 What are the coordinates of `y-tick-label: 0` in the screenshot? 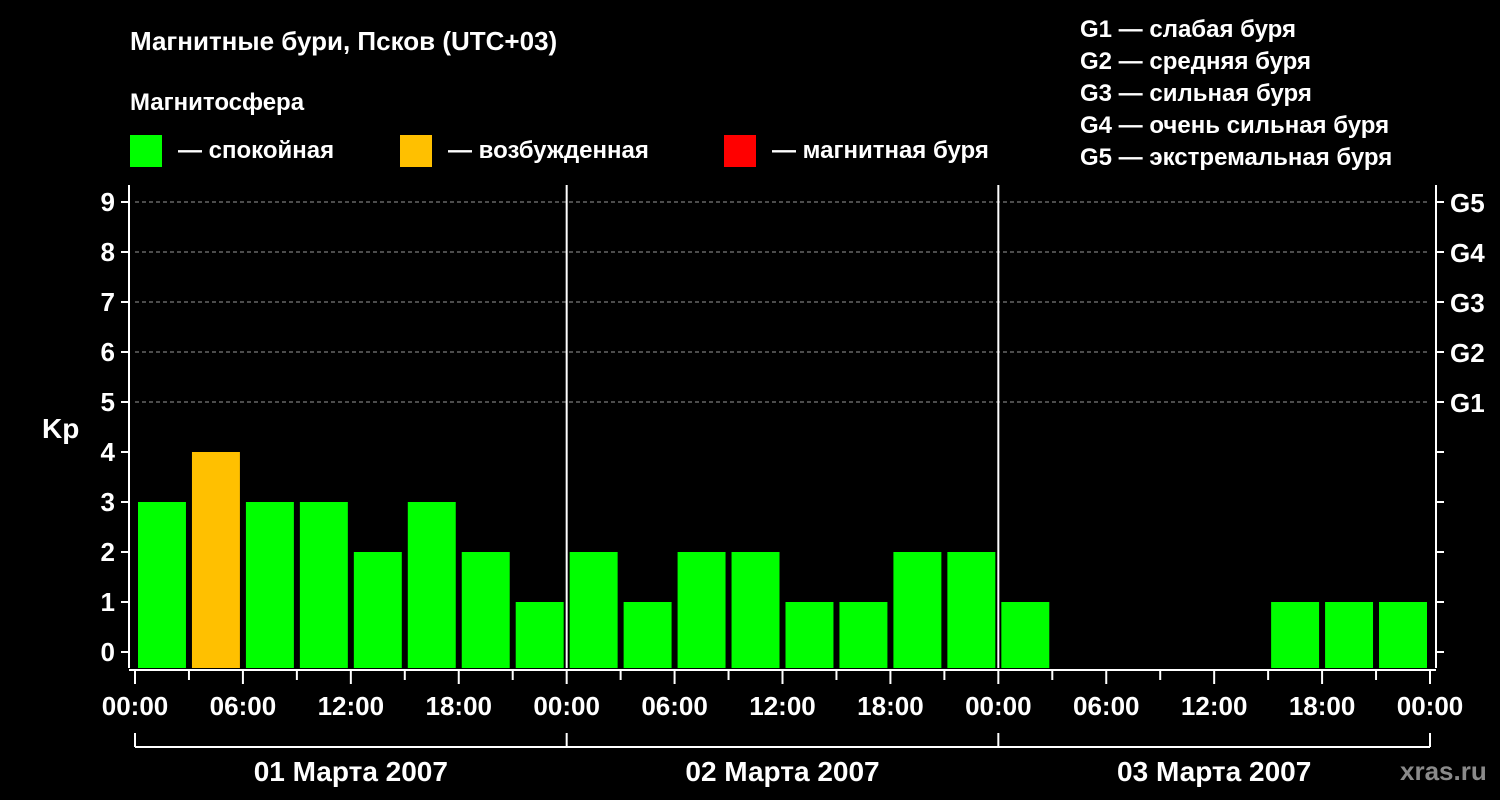 It's located at (108, 652).